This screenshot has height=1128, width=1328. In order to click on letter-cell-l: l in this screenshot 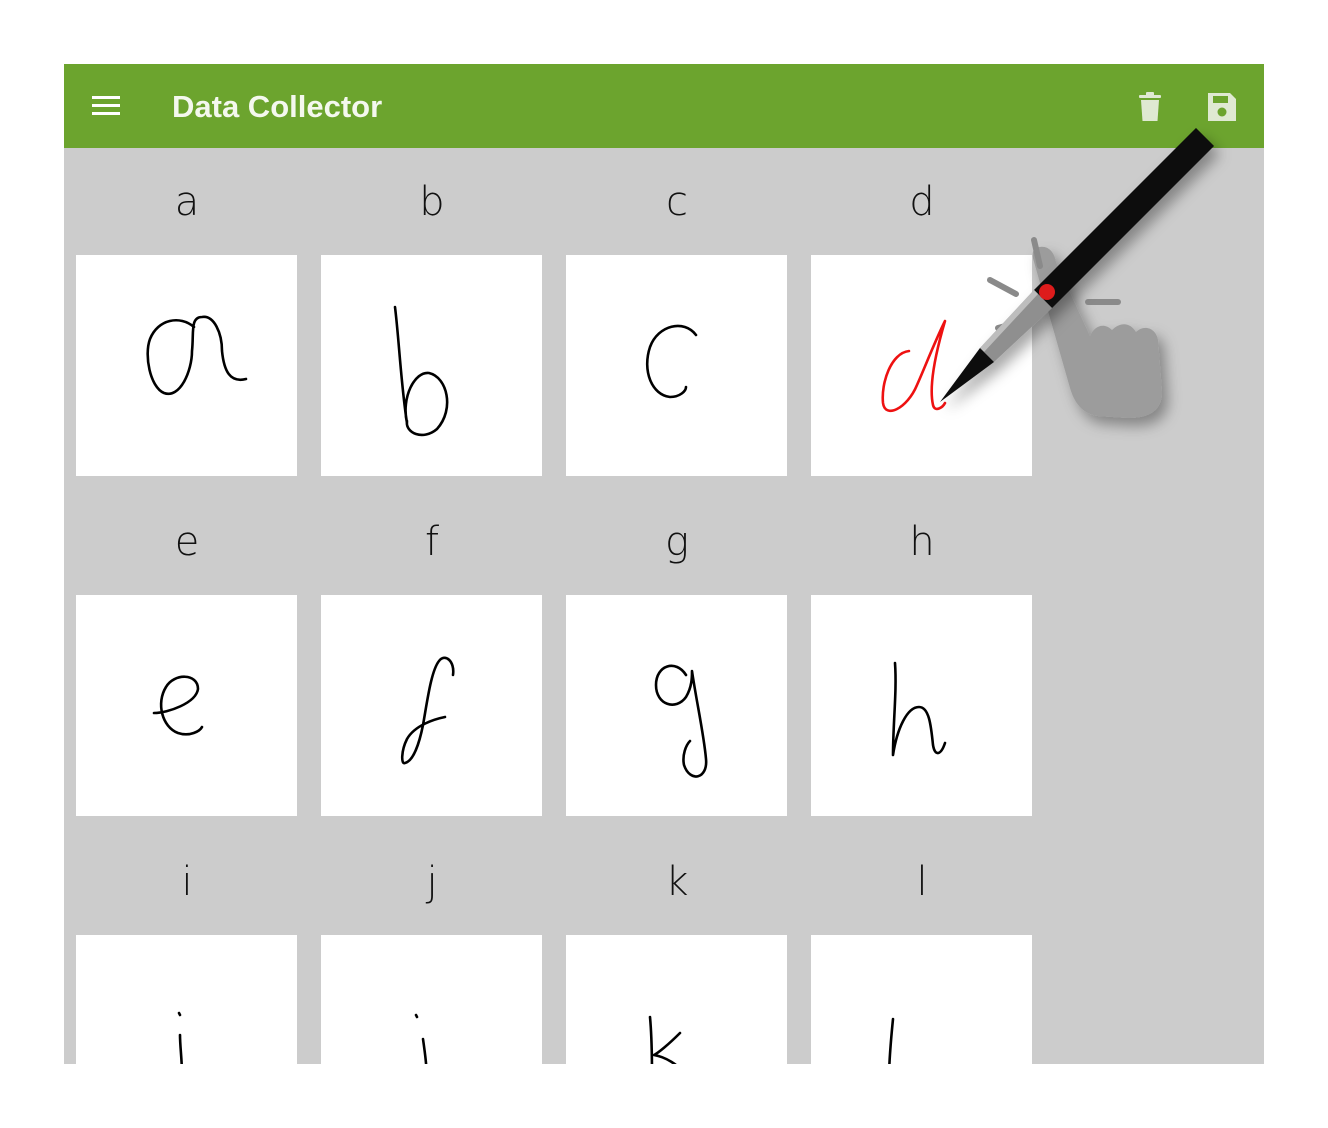, I will do `click(922, 946)`.